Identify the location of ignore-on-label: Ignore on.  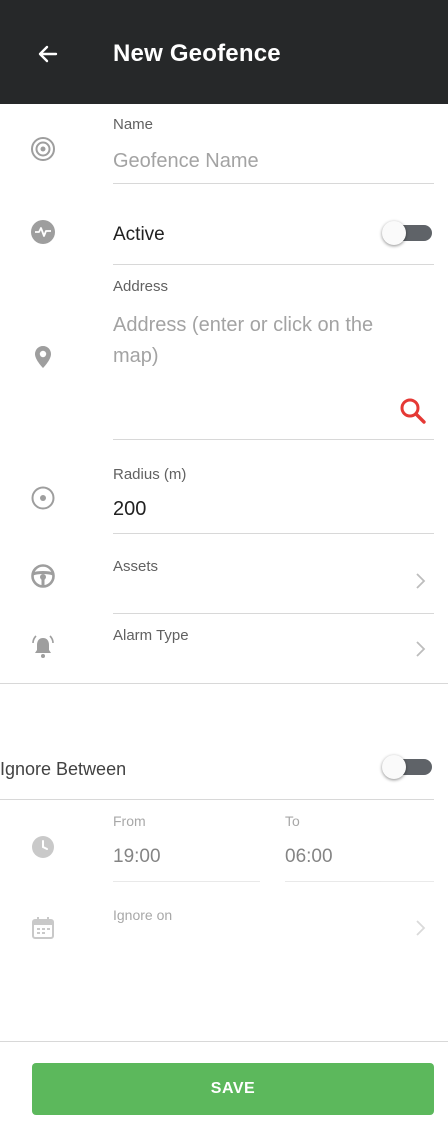
(142, 915).